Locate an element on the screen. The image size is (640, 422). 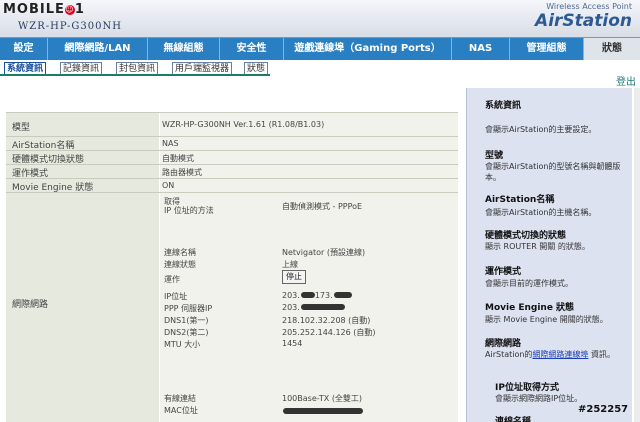
help-title: AirStation名稱 is located at coordinates (520, 200).